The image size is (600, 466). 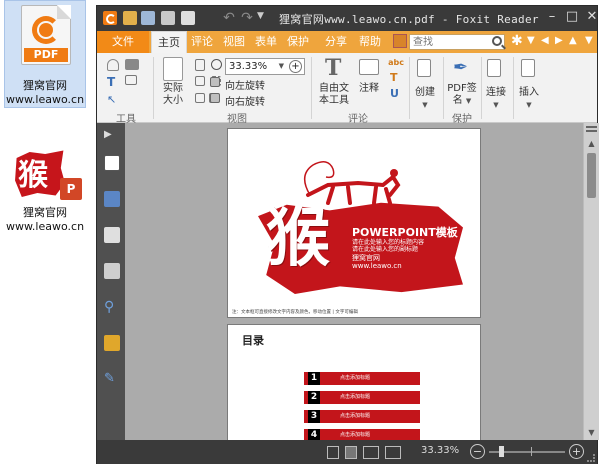 What do you see at coordinates (123, 42) in the screenshot?
I see `tab-file: 文件` at bounding box center [123, 42].